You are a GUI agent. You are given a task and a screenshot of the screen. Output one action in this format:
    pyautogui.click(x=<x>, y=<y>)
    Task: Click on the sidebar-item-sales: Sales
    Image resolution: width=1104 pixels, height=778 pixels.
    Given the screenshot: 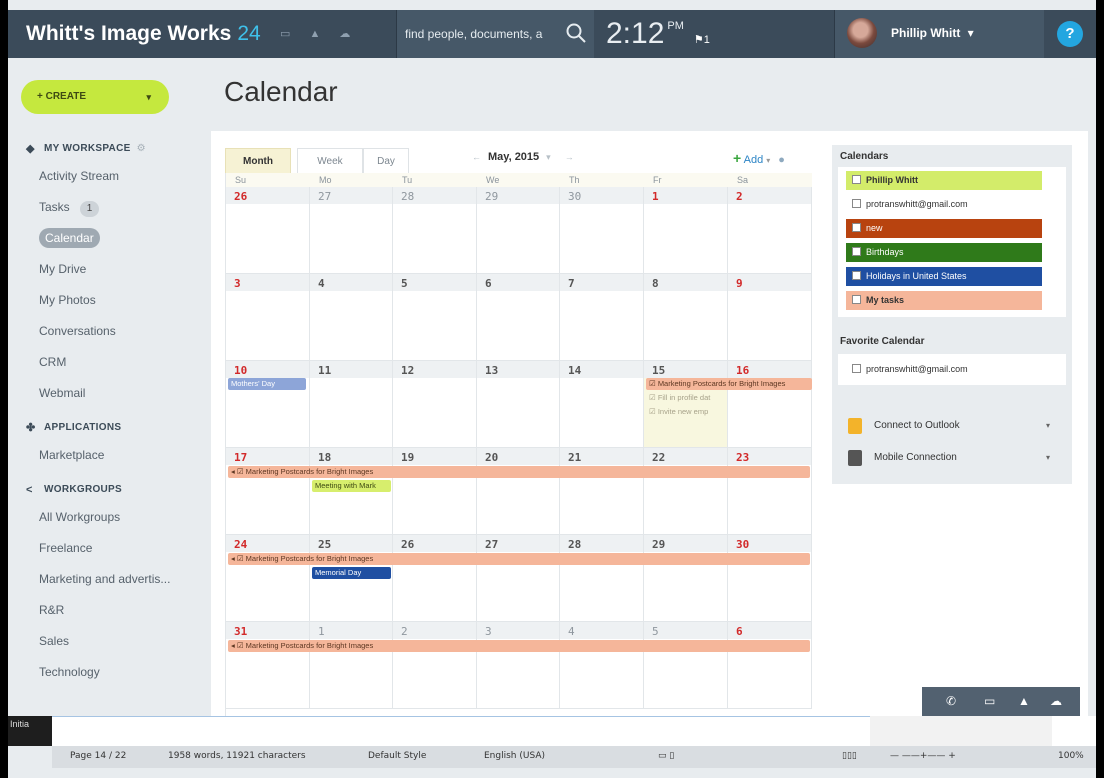 What is the action you would take?
    pyautogui.click(x=108, y=641)
    